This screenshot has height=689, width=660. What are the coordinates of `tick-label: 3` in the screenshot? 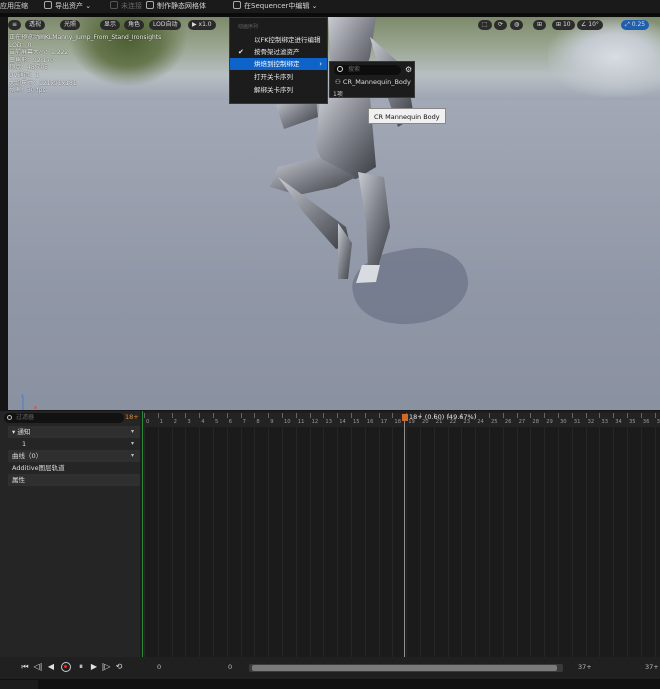 It's located at (189, 422).